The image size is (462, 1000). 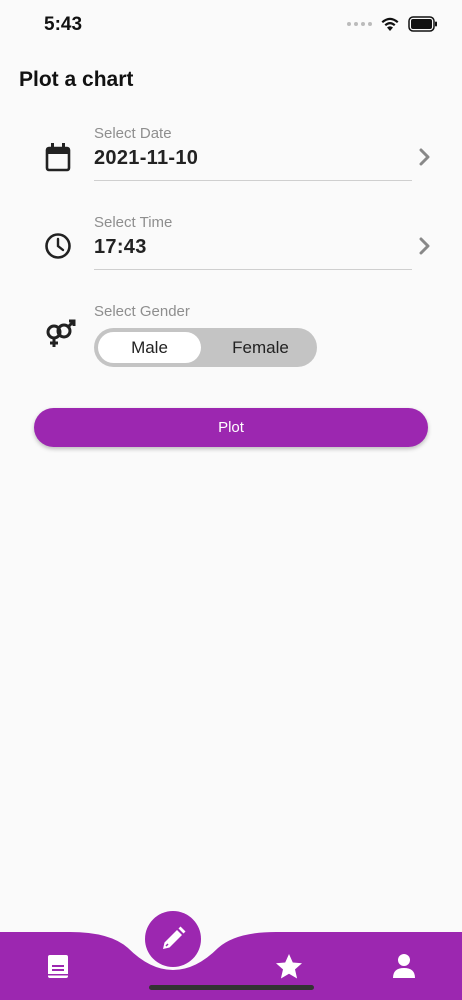 I want to click on clock-icon, so click(x=58, y=246).